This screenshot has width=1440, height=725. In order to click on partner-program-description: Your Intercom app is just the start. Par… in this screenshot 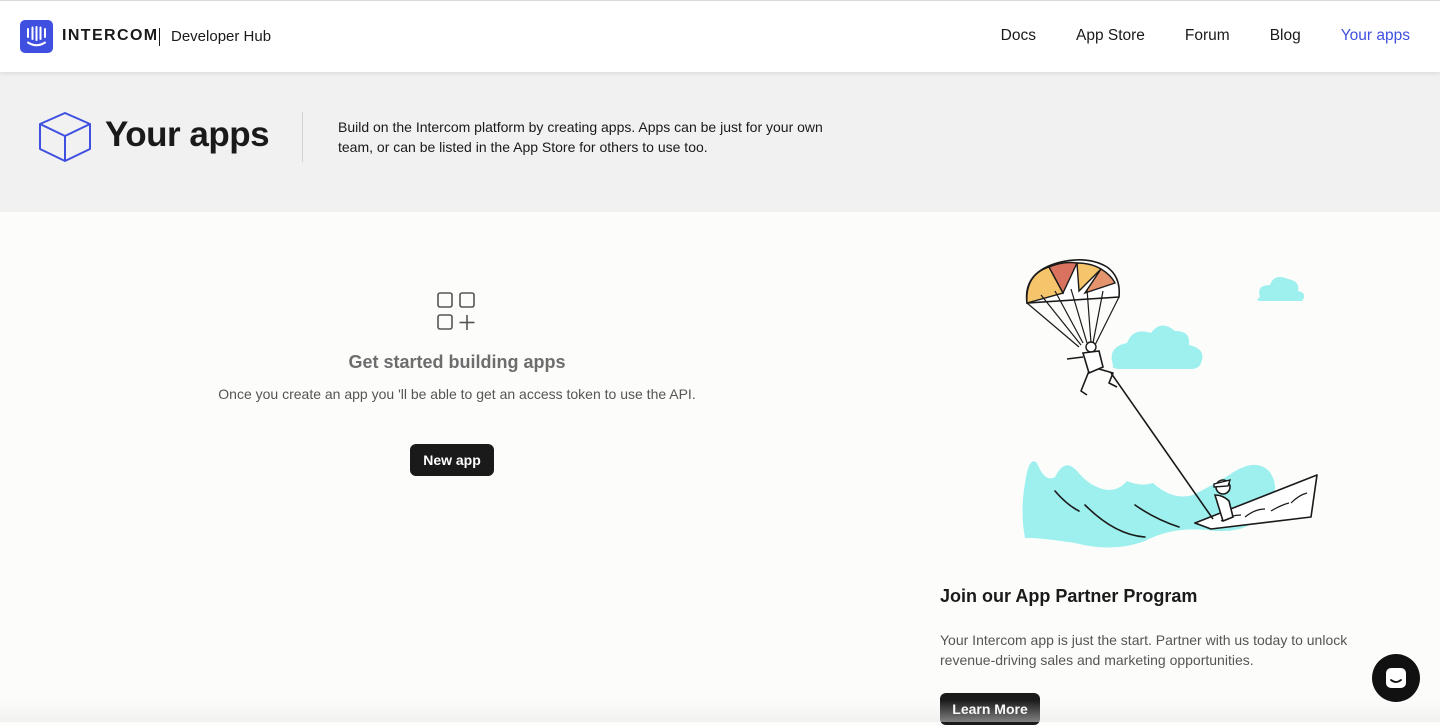, I will do `click(1144, 650)`.